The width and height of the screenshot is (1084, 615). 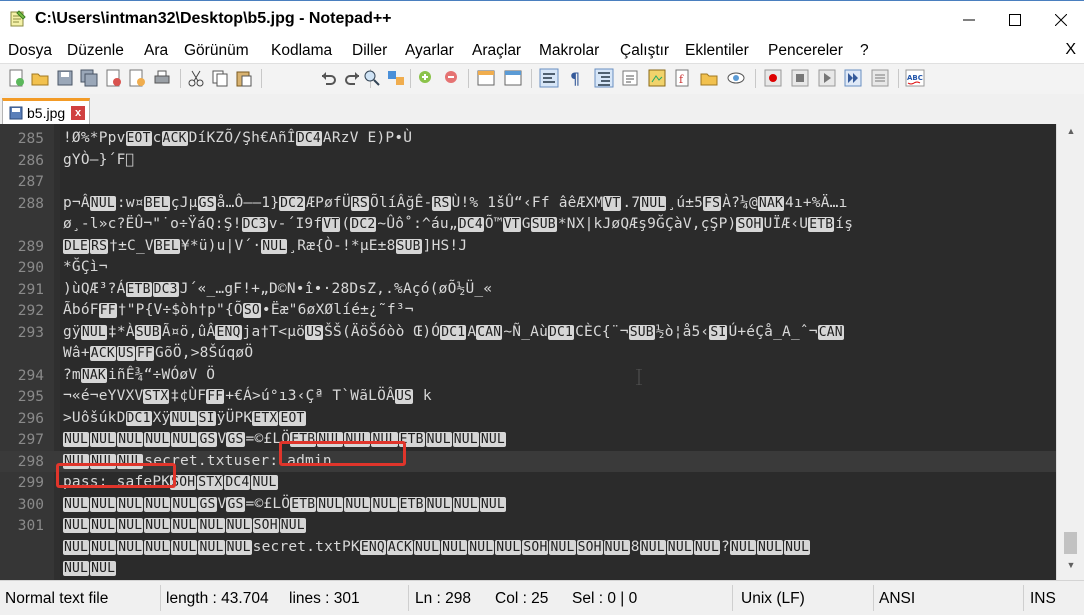 I want to click on new-file-icon, so click(x=16, y=78).